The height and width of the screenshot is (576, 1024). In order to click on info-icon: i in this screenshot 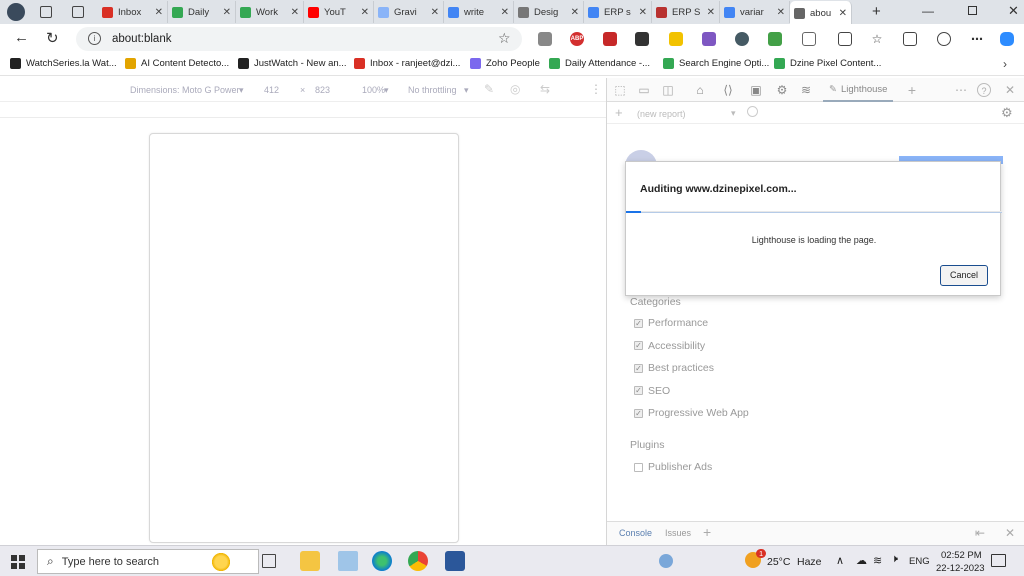, I will do `click(94, 38)`.